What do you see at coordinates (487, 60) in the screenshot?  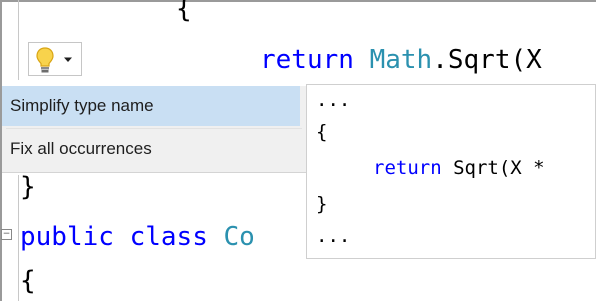 I see `code-sqrt-call: .Sqrt(X` at bounding box center [487, 60].